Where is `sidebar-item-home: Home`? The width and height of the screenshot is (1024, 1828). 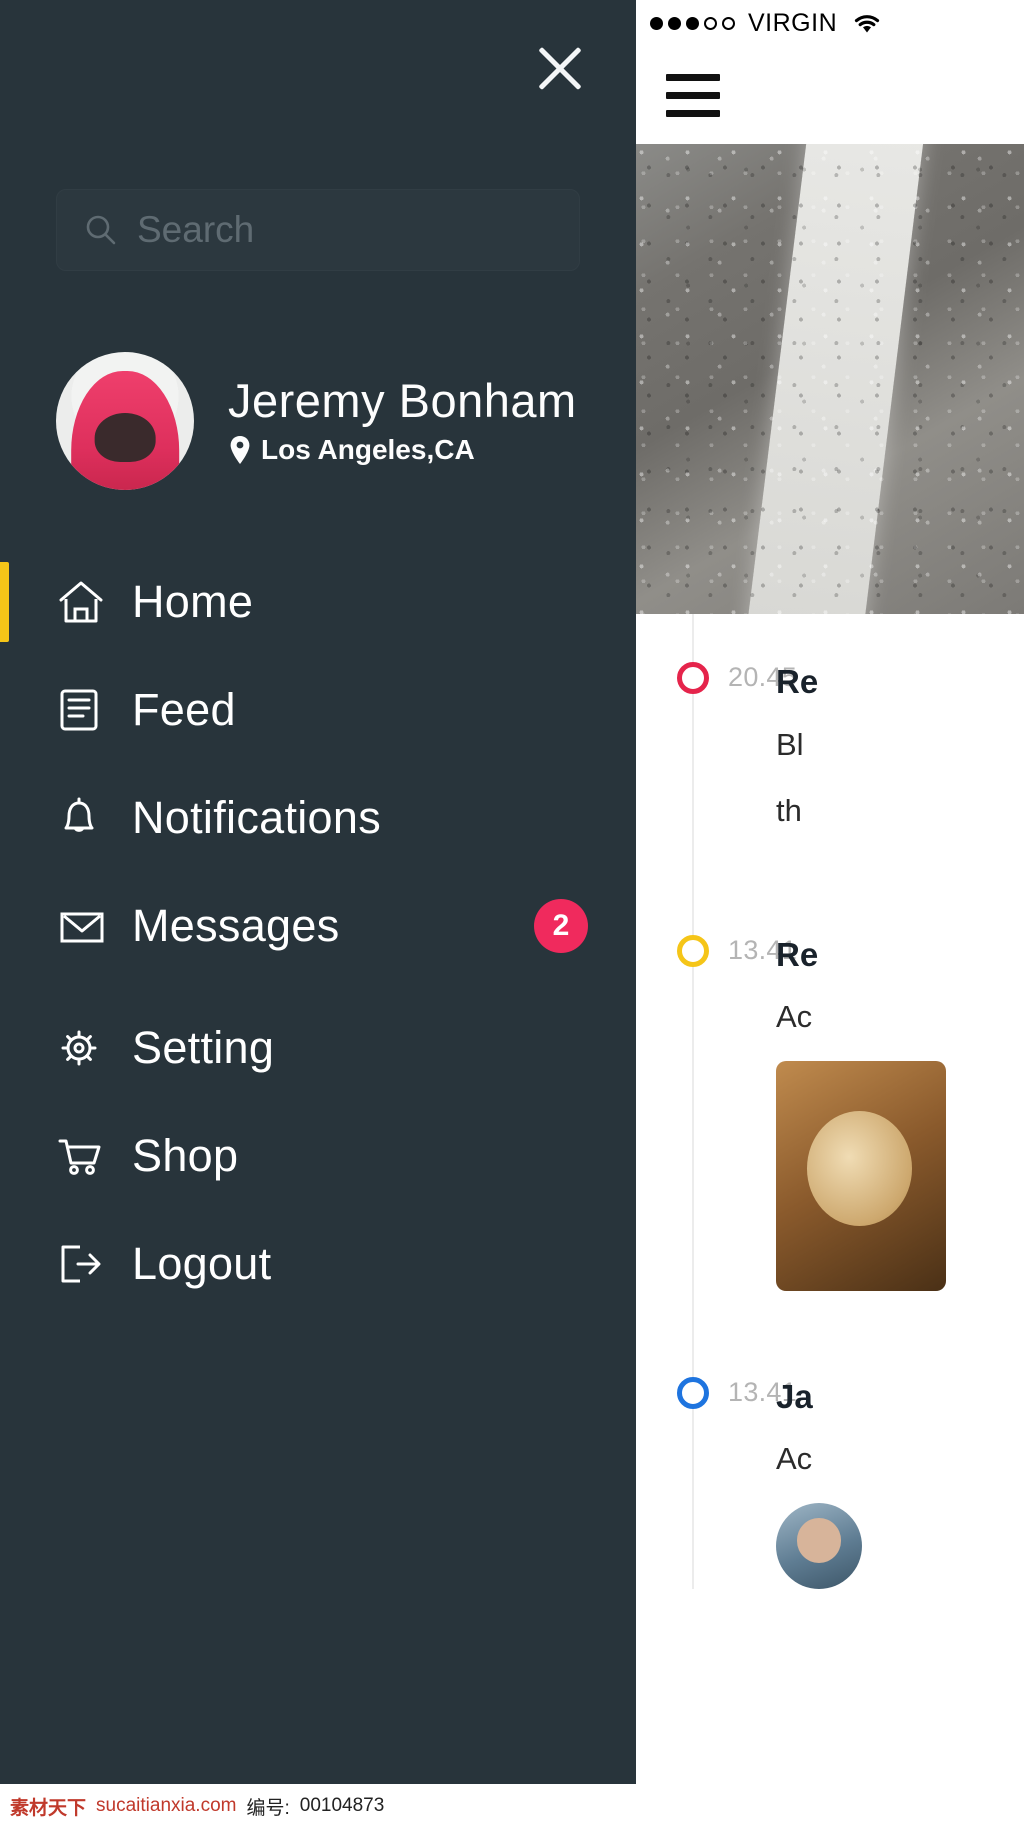
sidebar-item-home: Home is located at coordinates (318, 602).